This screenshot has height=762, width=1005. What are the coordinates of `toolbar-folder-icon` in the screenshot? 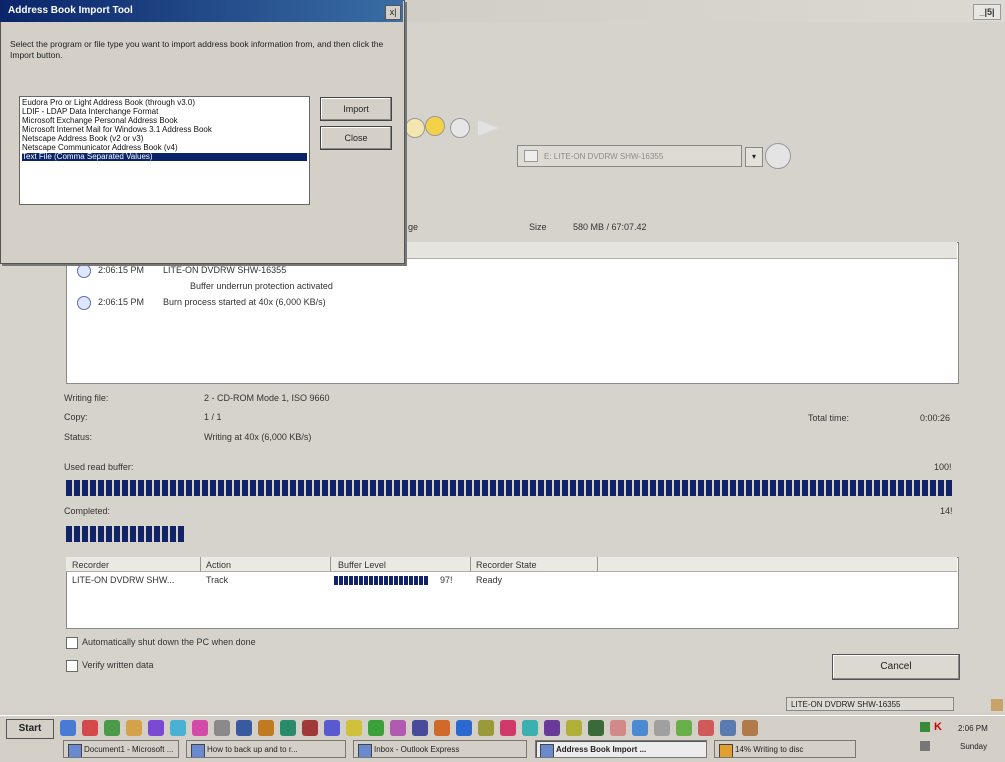 It's located at (415, 128).